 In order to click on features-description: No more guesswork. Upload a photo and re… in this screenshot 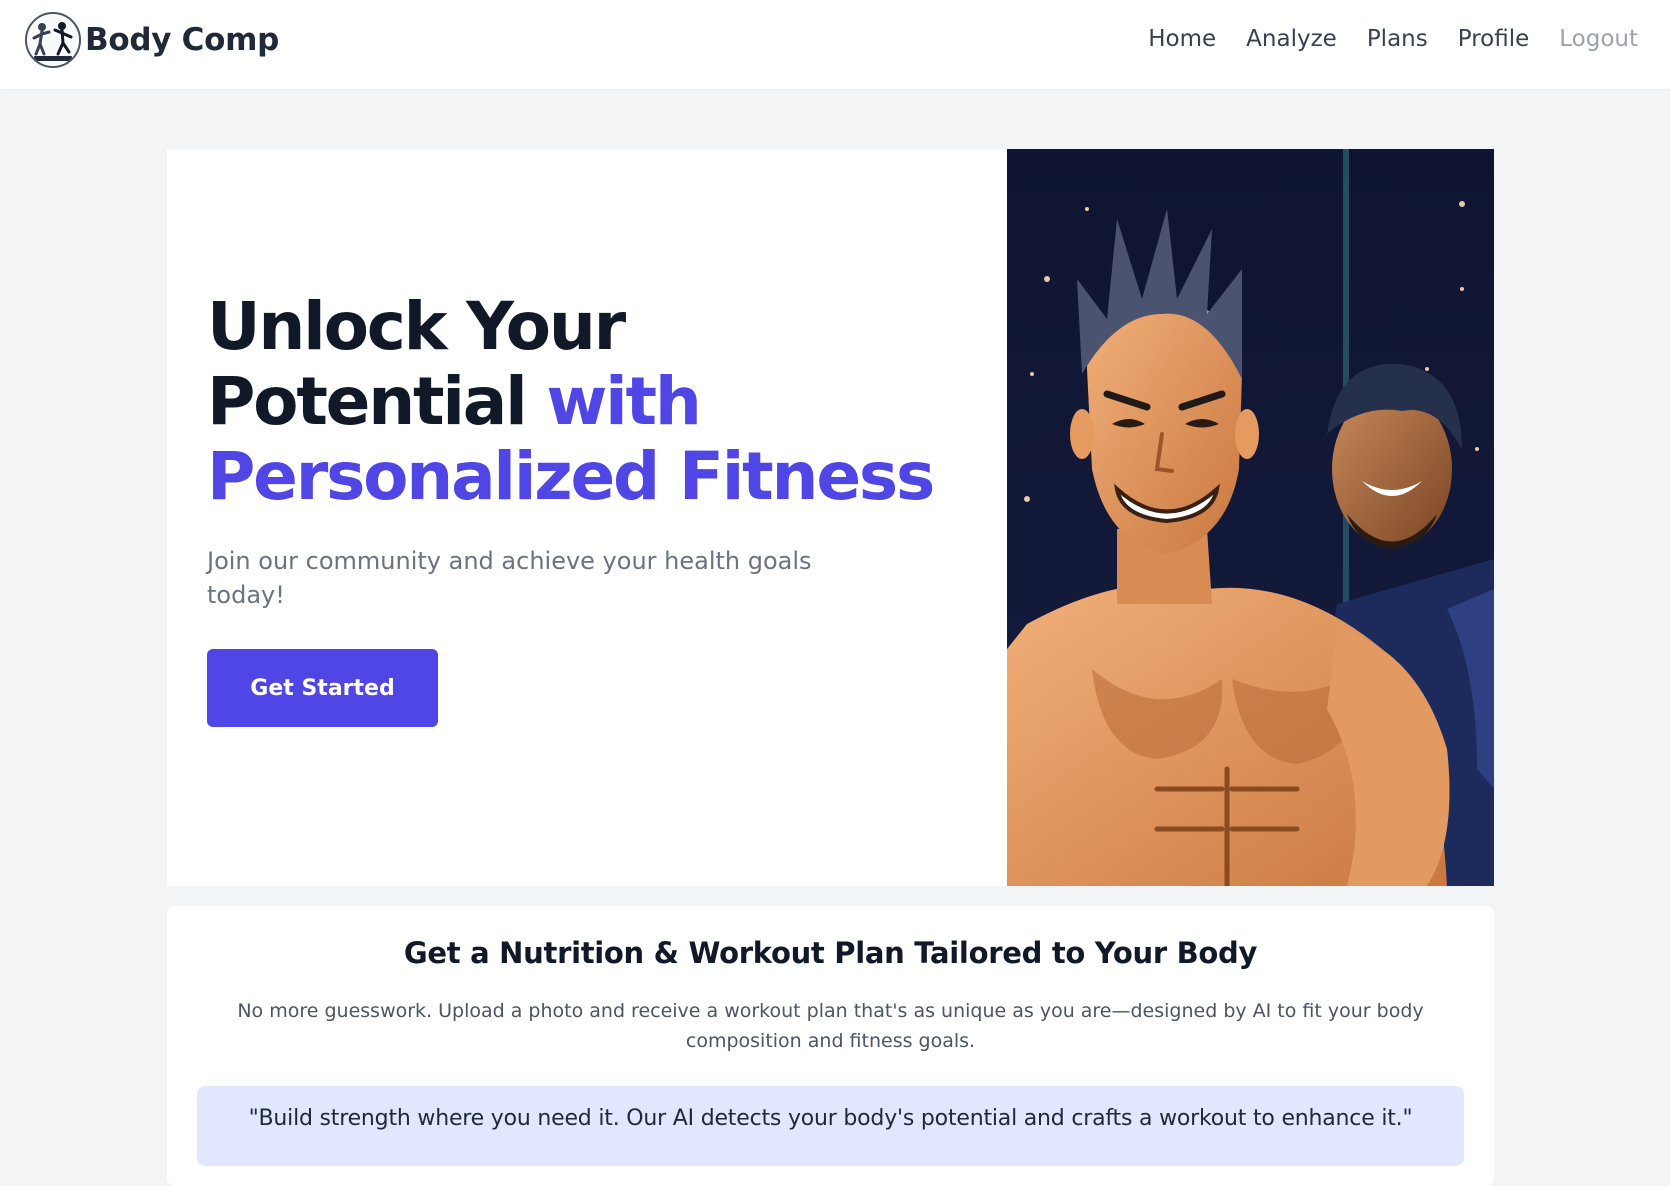, I will do `click(830, 1026)`.